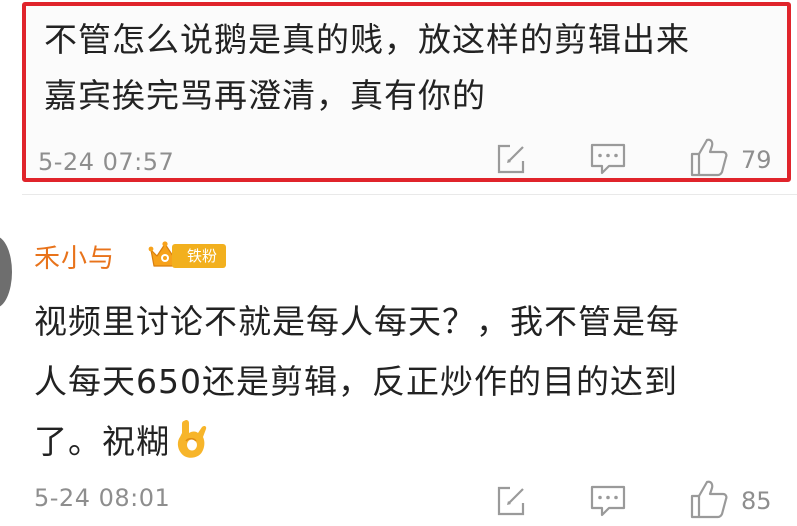  I want to click on fan-badge: 铁粉, so click(188, 255).